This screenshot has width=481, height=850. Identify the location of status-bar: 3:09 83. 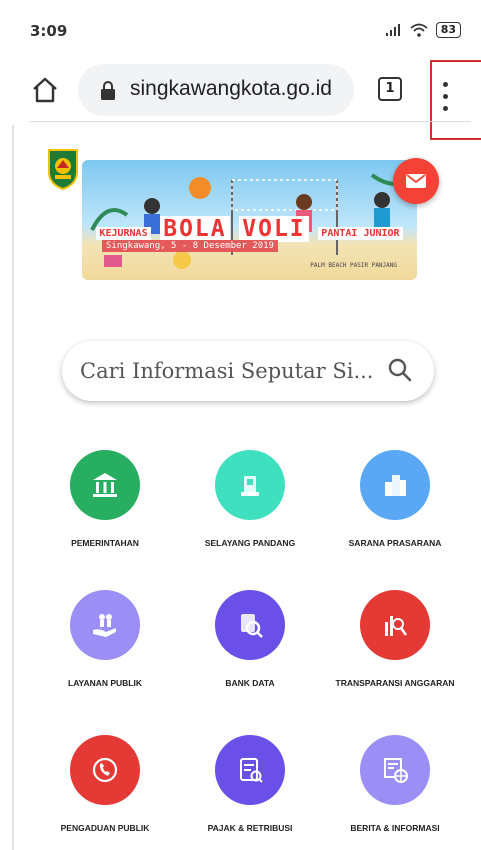
(240, 30).